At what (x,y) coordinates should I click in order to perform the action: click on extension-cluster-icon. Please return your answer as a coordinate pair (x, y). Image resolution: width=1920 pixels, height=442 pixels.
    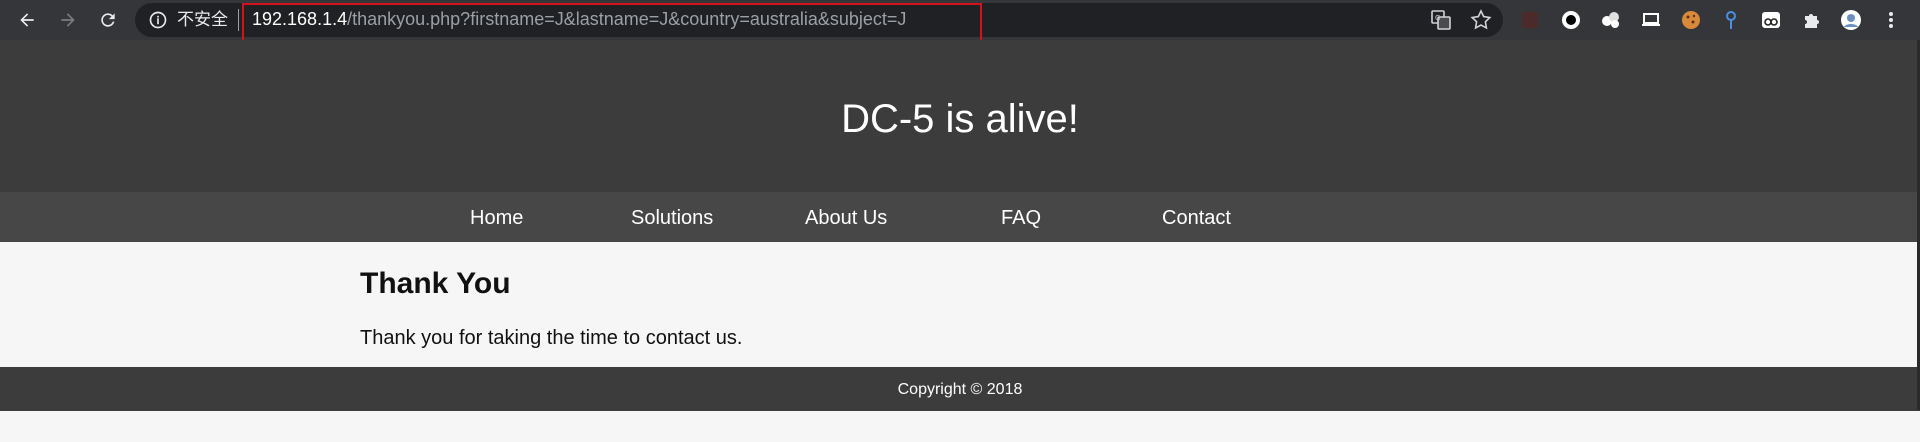
    Looking at the image, I should click on (1611, 20).